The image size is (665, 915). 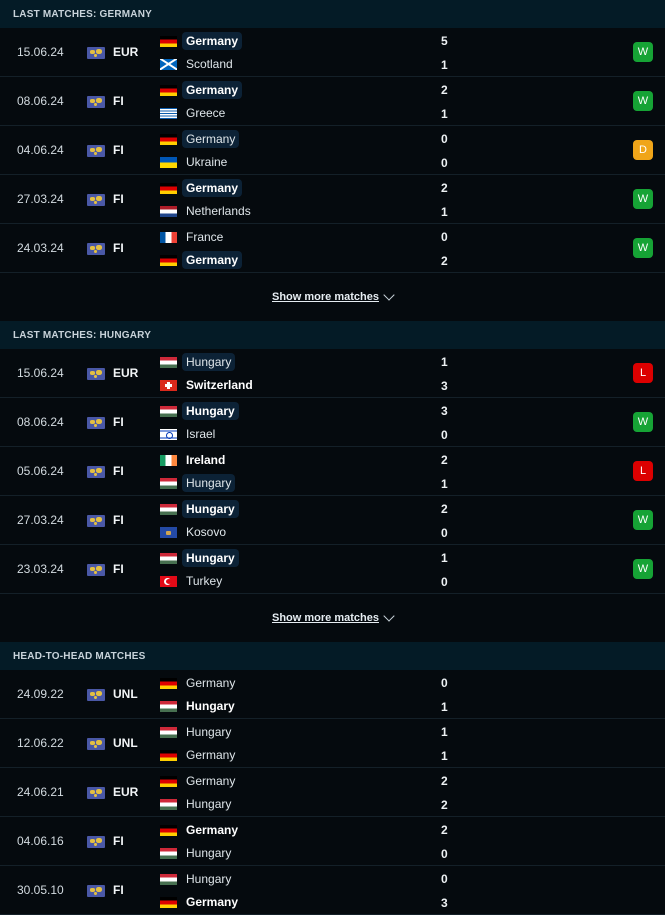 I want to click on away-team-name: Switzerland, so click(x=219, y=385).